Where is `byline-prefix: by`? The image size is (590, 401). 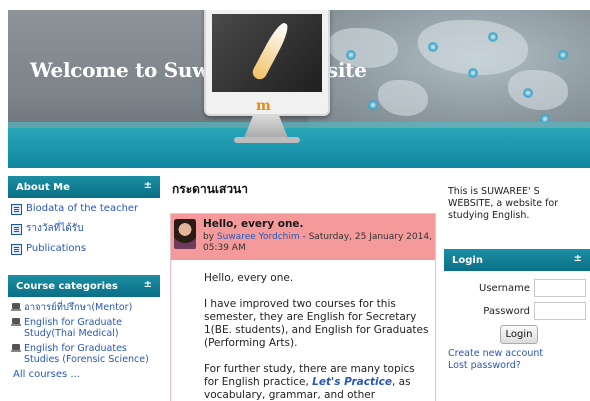 byline-prefix: by is located at coordinates (210, 237).